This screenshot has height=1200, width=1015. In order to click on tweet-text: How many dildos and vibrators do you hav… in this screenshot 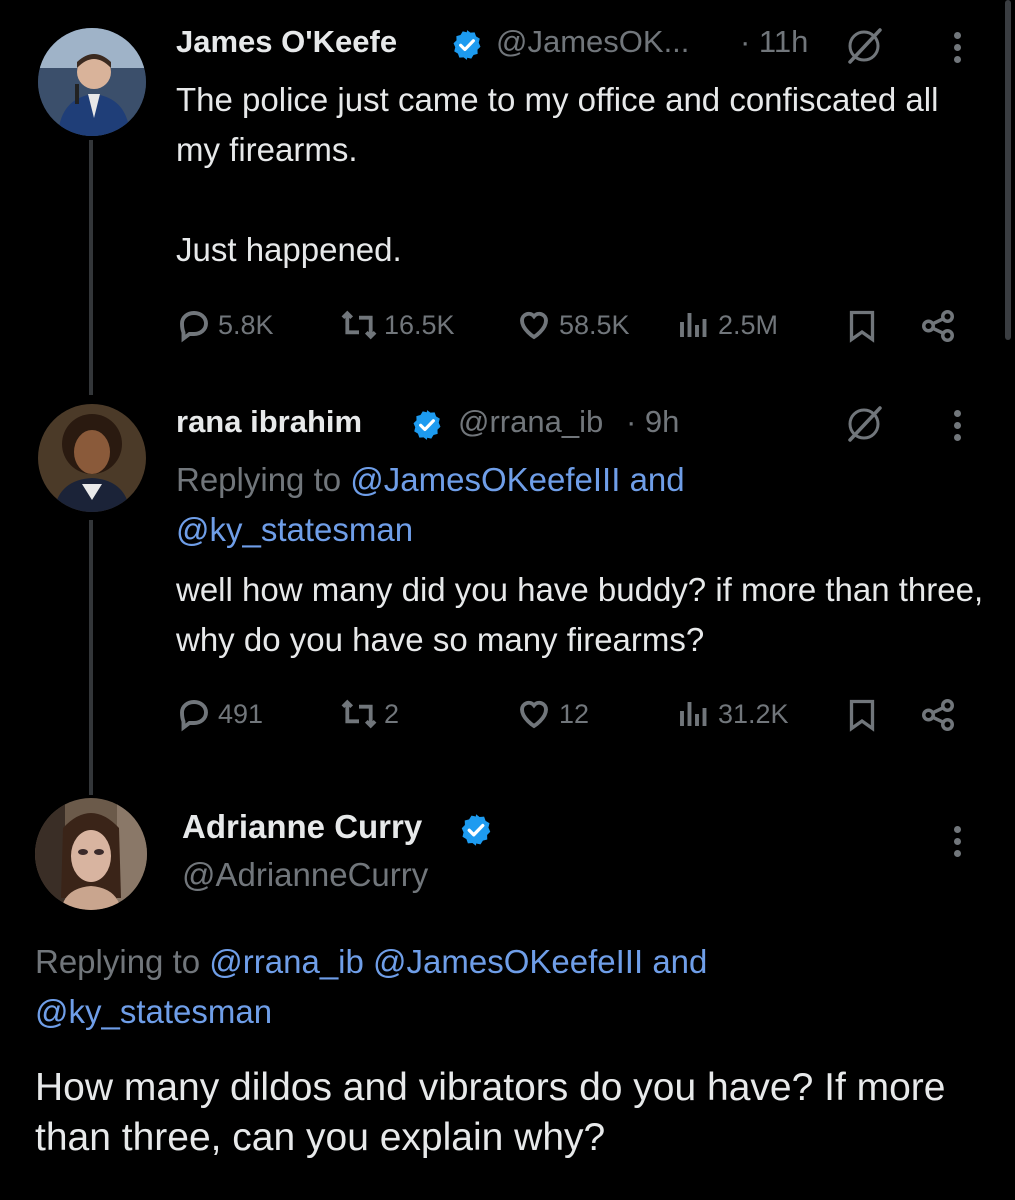, I will do `click(490, 1112)`.